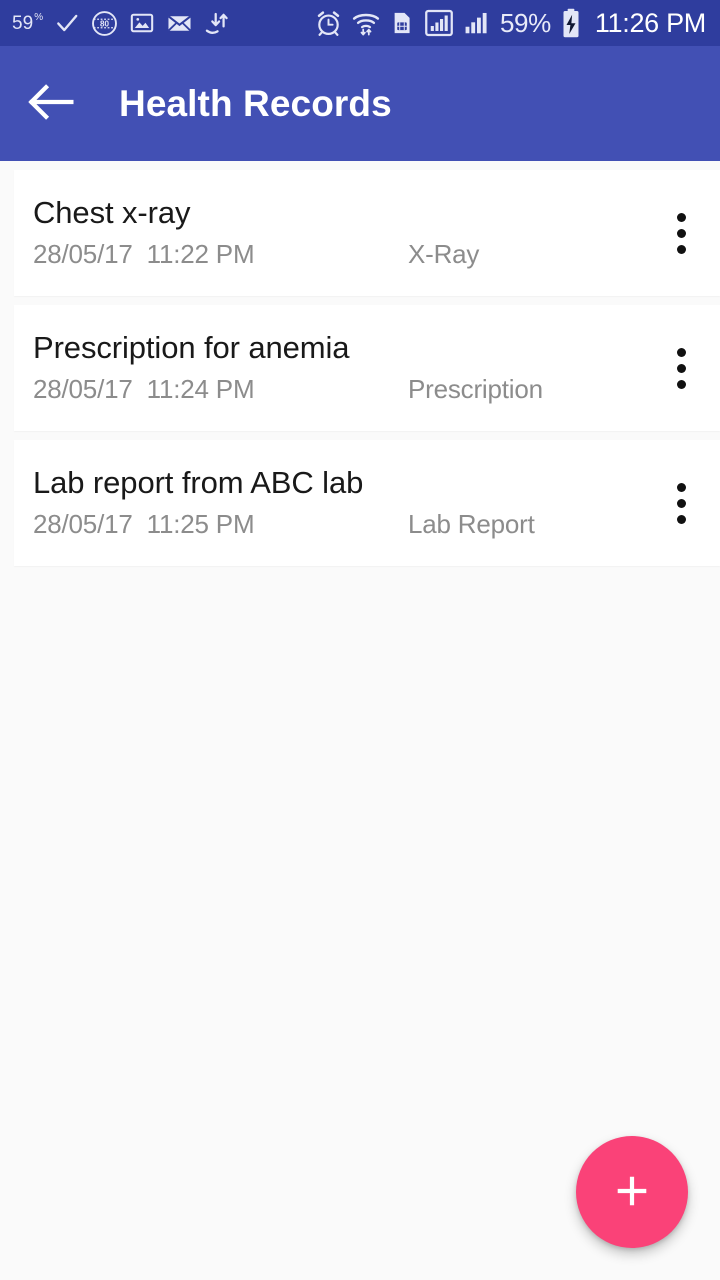  I want to click on wifi-icon, so click(366, 23).